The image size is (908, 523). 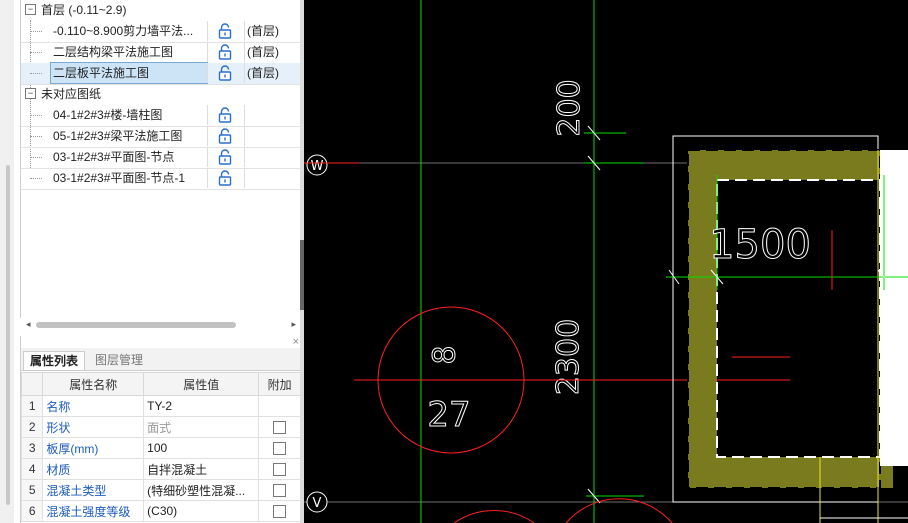 What do you see at coordinates (296, 342) in the screenshot?
I see `close-icon: ×` at bounding box center [296, 342].